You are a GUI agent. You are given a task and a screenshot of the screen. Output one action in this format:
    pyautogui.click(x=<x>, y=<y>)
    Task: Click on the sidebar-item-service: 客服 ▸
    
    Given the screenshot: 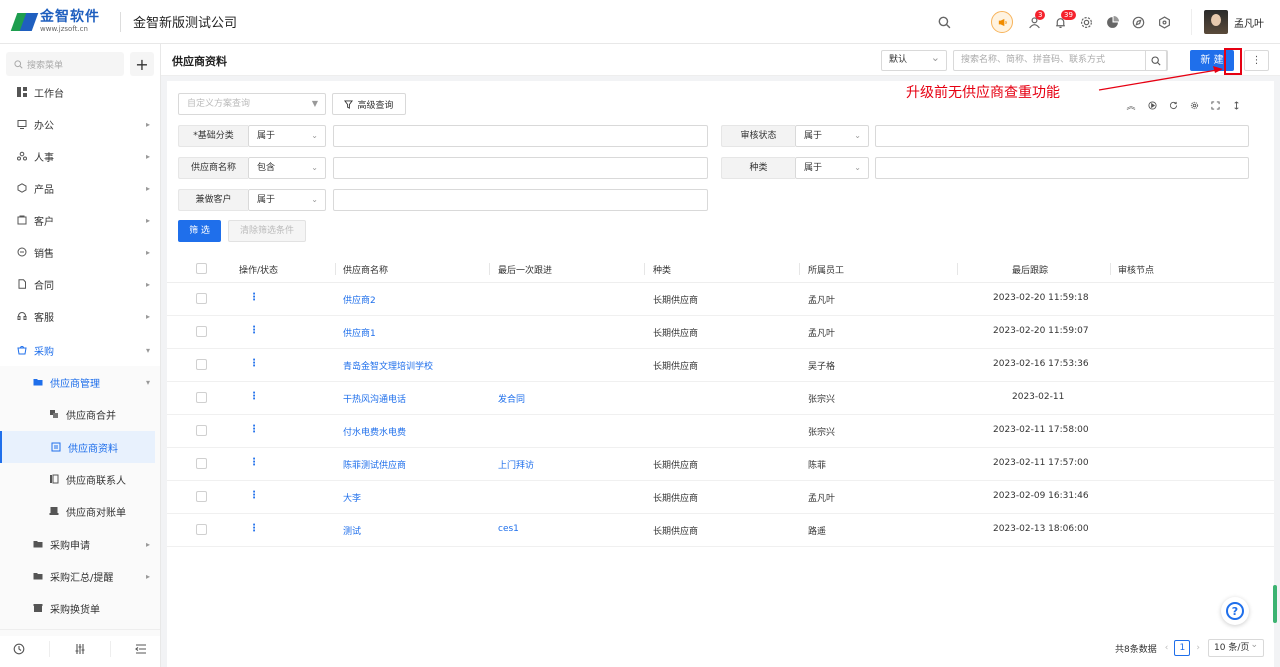 What is the action you would take?
    pyautogui.click(x=80, y=316)
    